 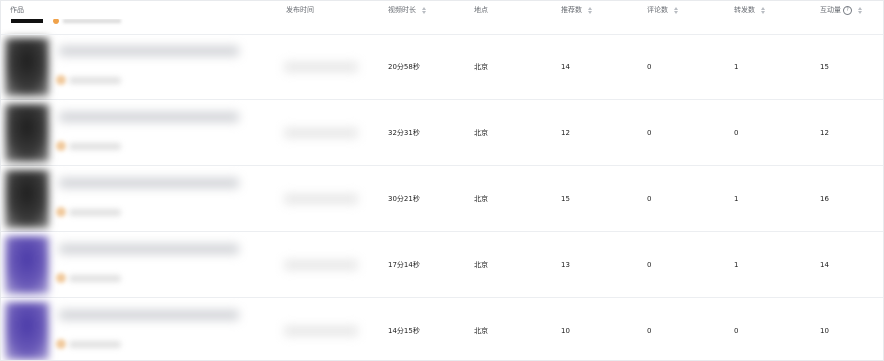 What do you see at coordinates (824, 66) in the screenshot?
I see `interaction-count-cell: 15` at bounding box center [824, 66].